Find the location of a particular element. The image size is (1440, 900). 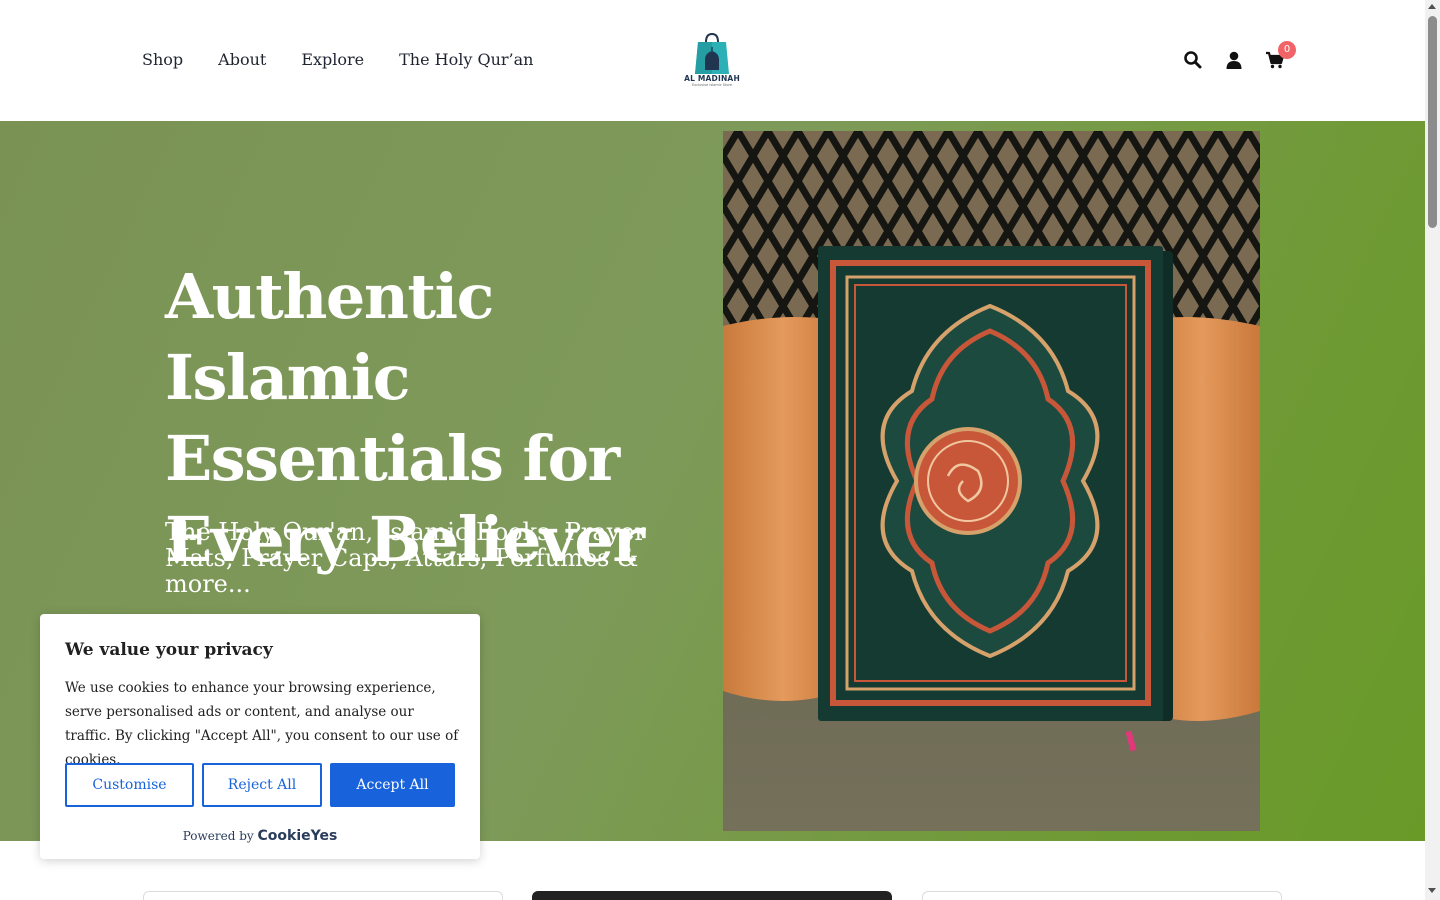

cart-count-badge: 0 is located at coordinates (1287, 50).